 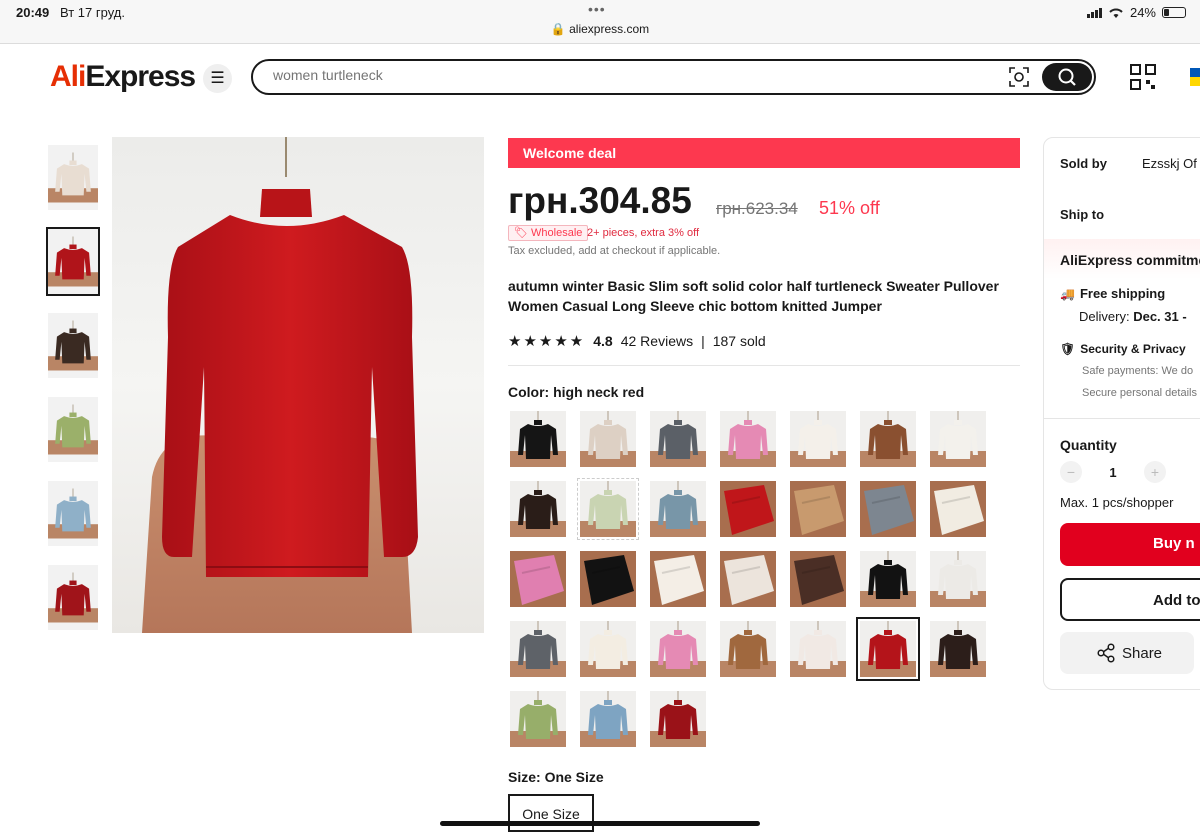 What do you see at coordinates (1169, 163) in the screenshot?
I see `seller-name: Ezsskj Of` at bounding box center [1169, 163].